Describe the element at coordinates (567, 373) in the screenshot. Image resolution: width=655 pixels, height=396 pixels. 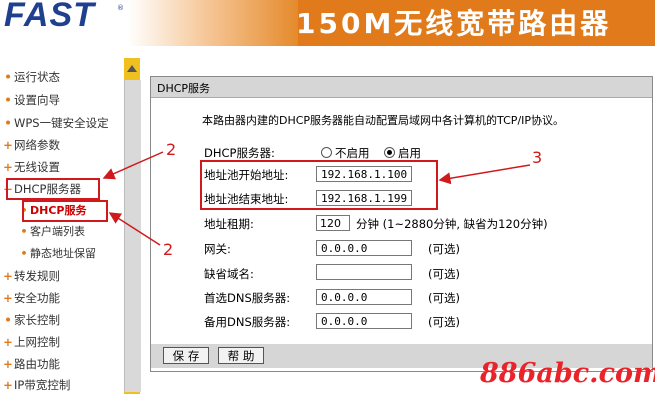
I see `watermark: 886abc.com` at that location.